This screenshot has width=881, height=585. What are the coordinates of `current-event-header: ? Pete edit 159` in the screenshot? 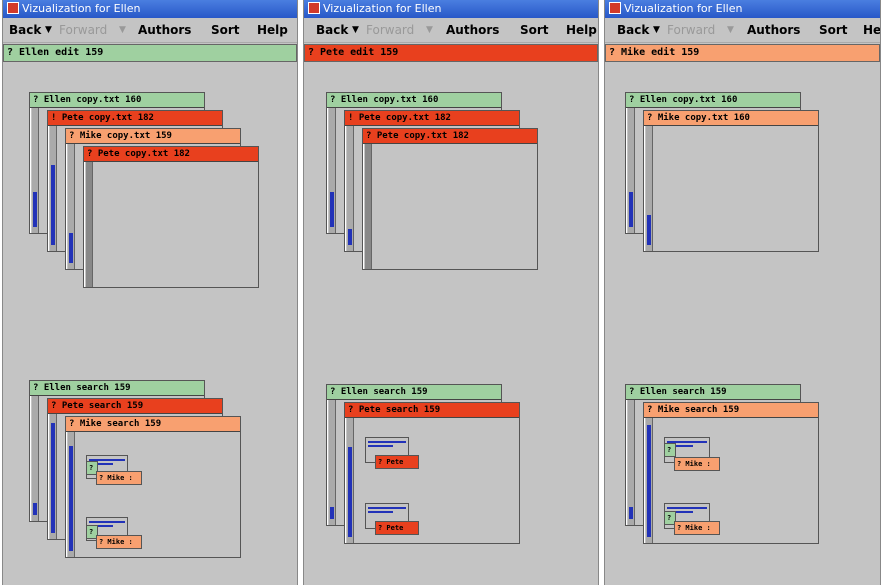 It's located at (451, 53).